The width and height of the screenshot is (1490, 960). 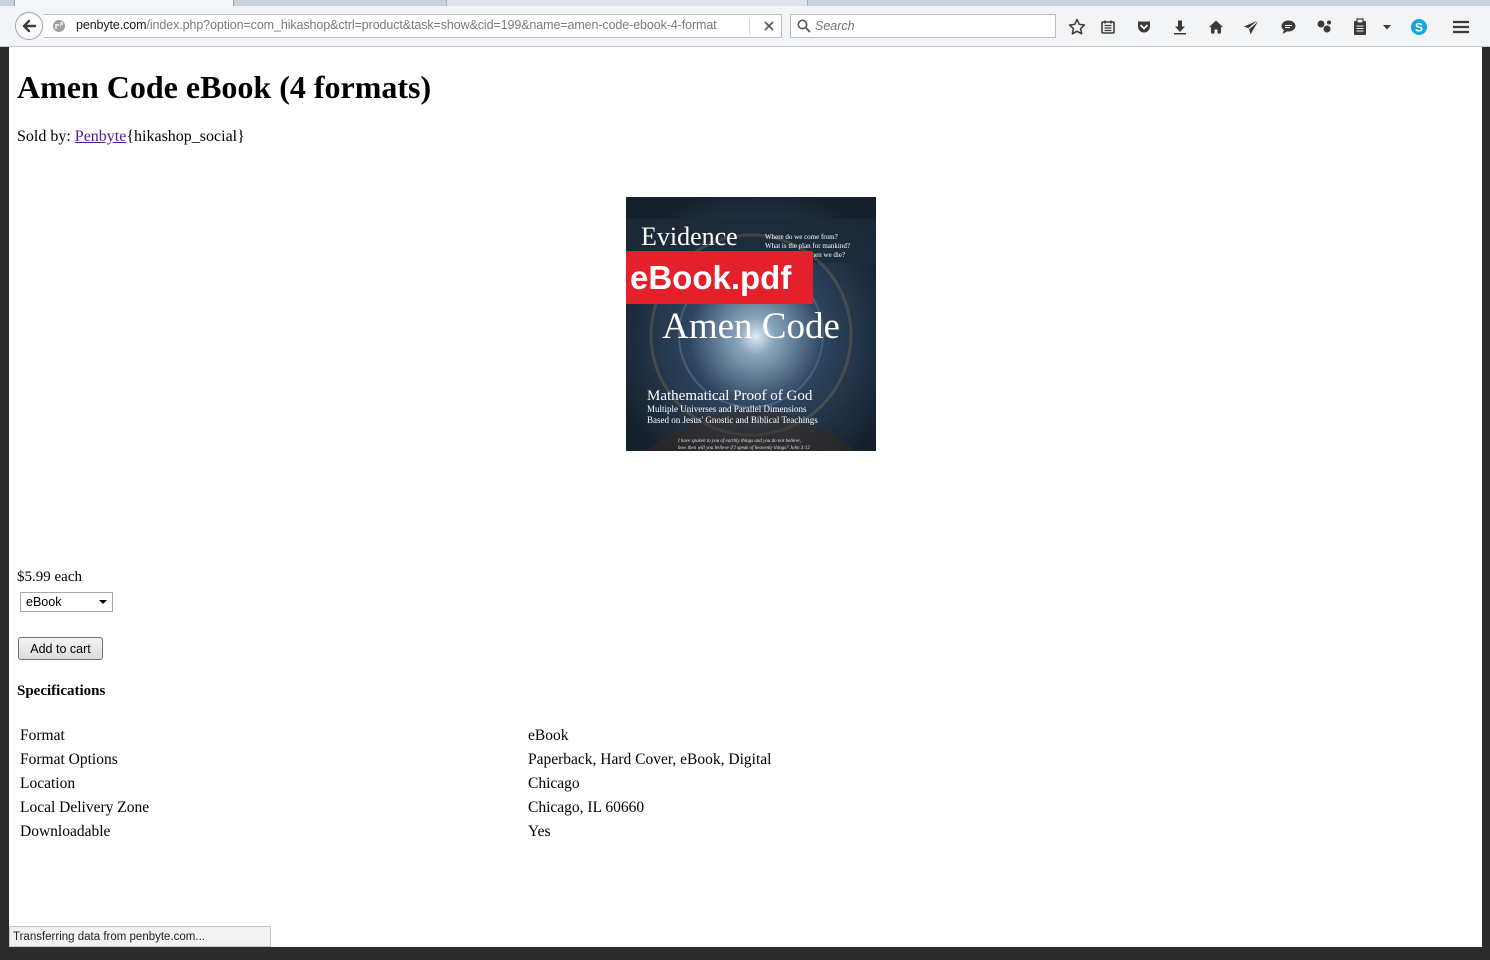 I want to click on search-icon, so click(x=804, y=26).